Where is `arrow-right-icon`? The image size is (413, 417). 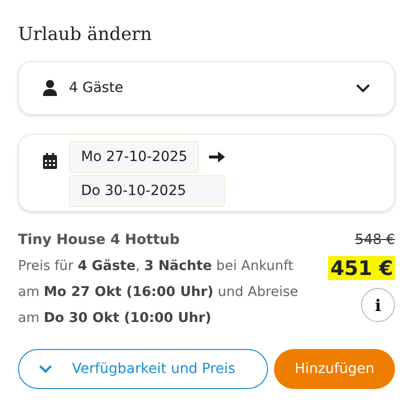 arrow-right-icon is located at coordinates (217, 157).